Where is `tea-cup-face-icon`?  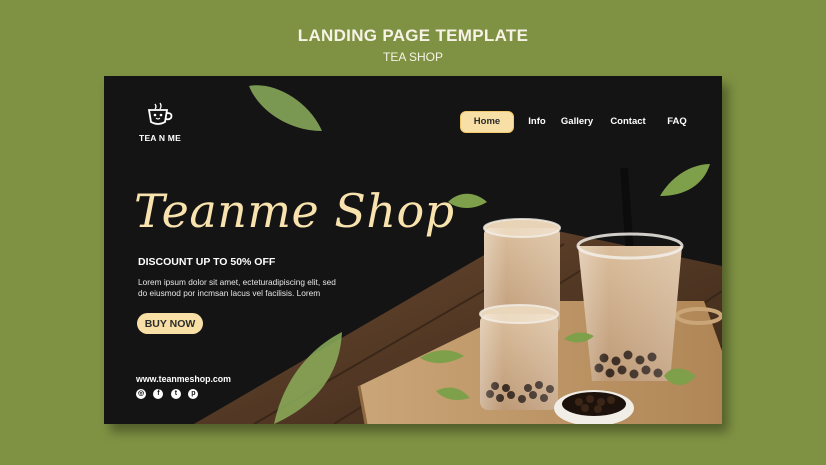
tea-cup-face-icon is located at coordinates (160, 113).